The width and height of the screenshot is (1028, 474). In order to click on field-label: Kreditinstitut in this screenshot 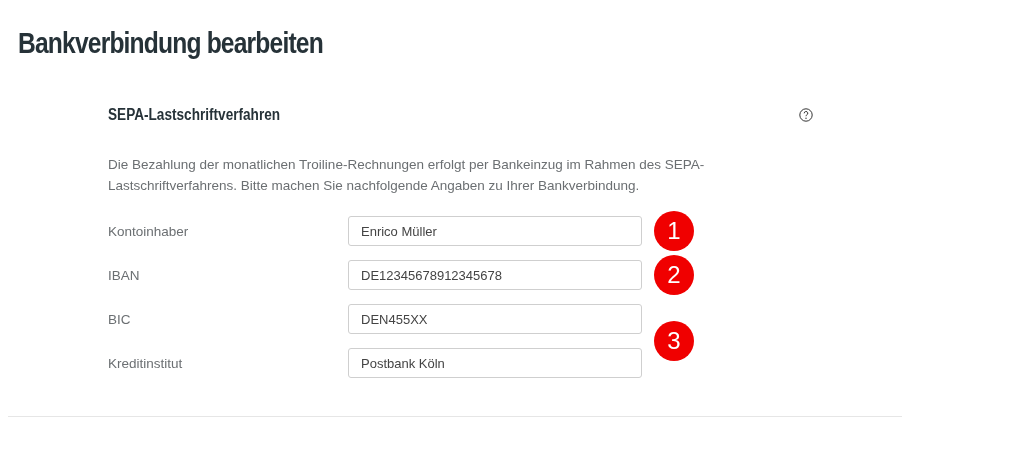, I will do `click(146, 363)`.